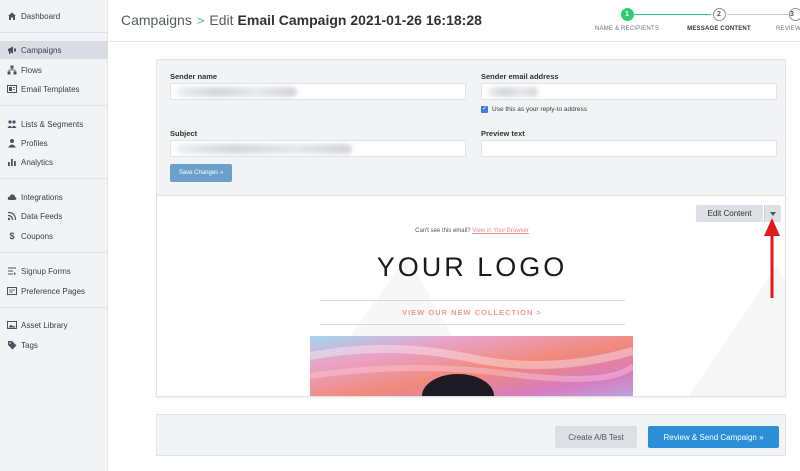 The width and height of the screenshot is (800, 471). Describe the element at coordinates (12, 143) in the screenshot. I see `person-icon` at that location.